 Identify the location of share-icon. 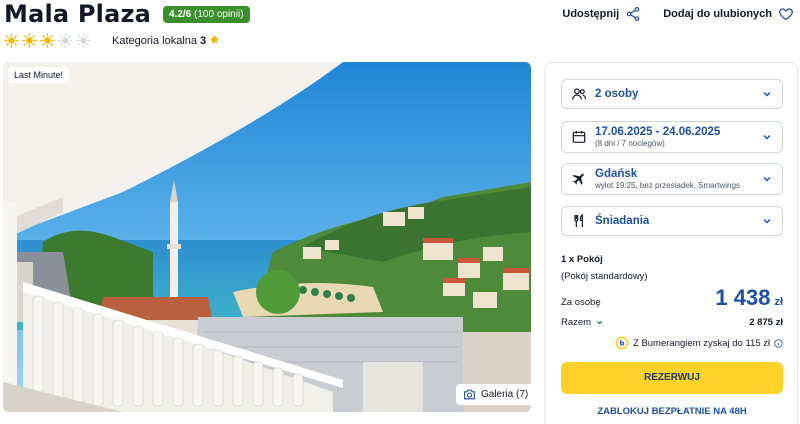
(633, 14).